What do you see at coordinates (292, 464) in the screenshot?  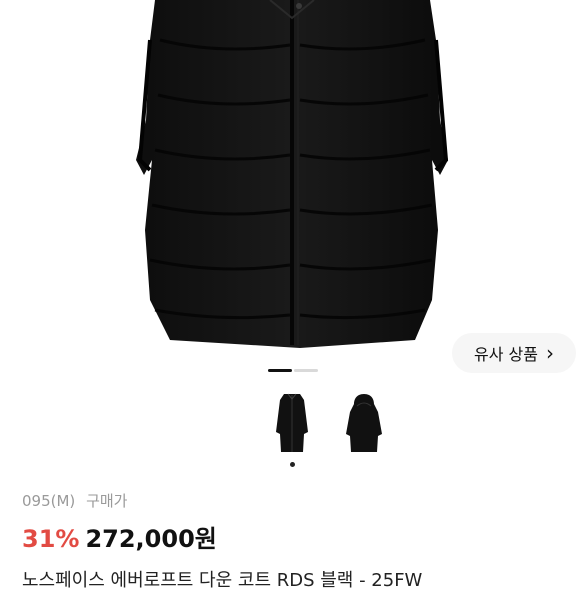 I see `selected-thumbnail-dot` at bounding box center [292, 464].